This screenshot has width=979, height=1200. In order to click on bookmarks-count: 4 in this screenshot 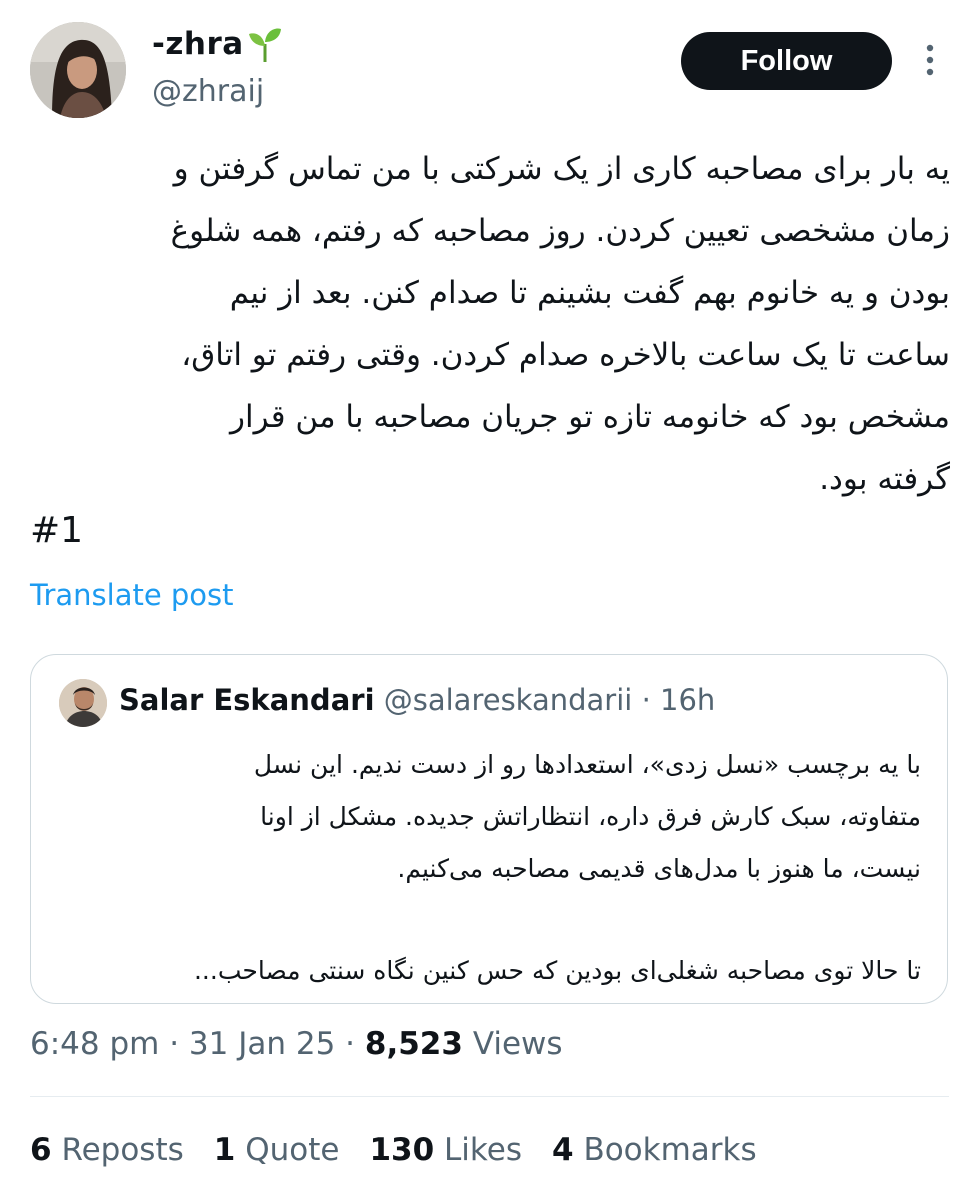, I will do `click(563, 1150)`.